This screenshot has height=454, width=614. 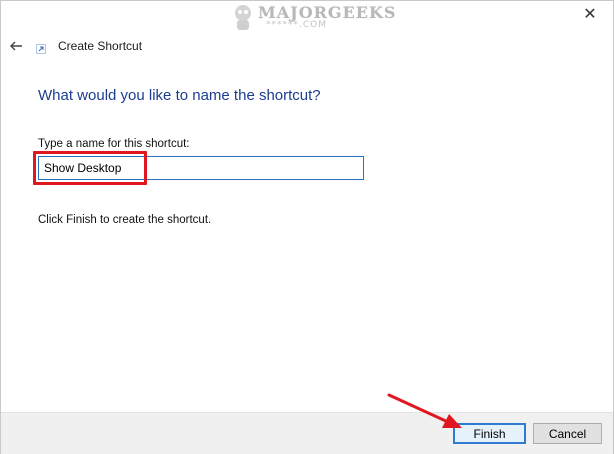 What do you see at coordinates (125, 220) in the screenshot?
I see `finish-instruction: Click Finish to create the shortcut.` at bounding box center [125, 220].